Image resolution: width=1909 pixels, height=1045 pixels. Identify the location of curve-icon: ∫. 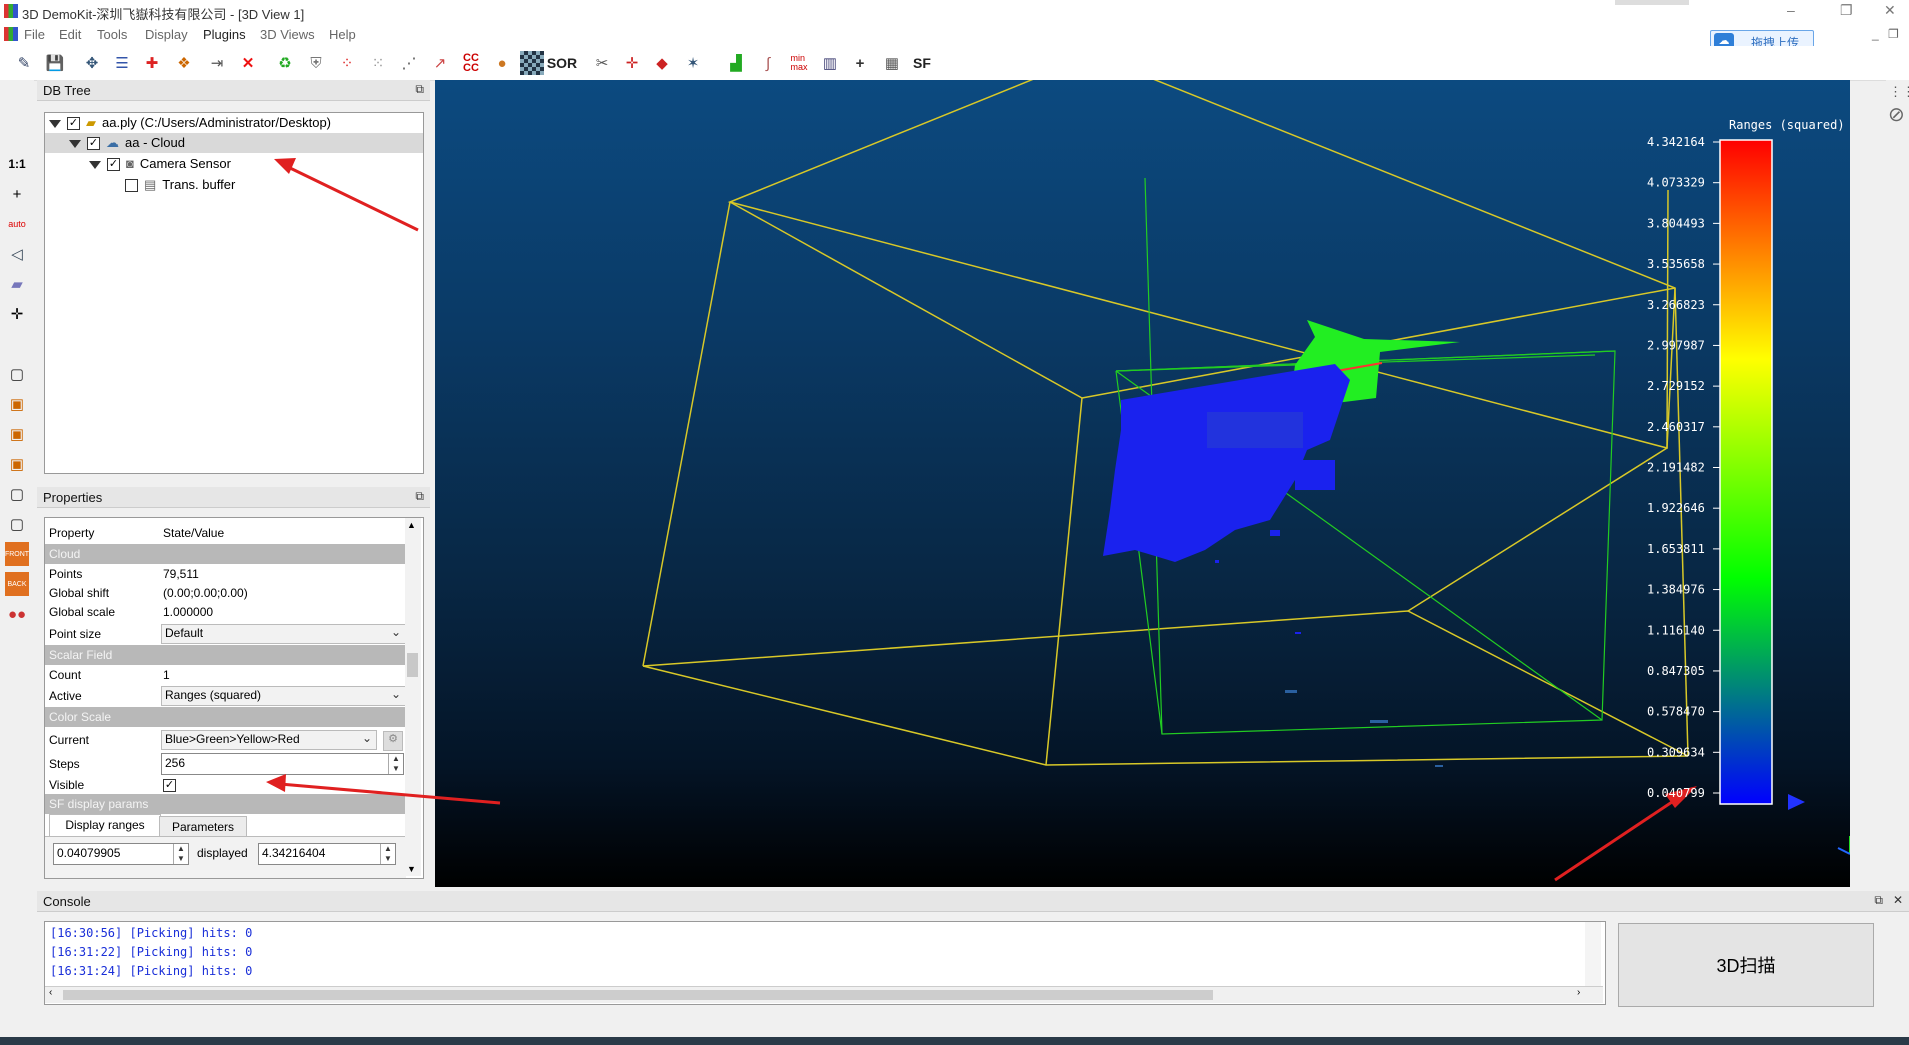
(768, 63).